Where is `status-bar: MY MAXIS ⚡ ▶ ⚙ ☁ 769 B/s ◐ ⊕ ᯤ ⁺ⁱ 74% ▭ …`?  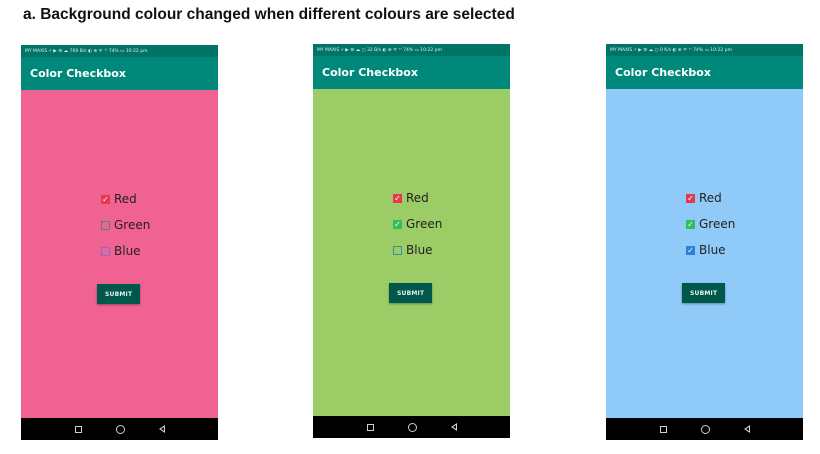
status-bar: MY MAXIS ⚡ ▶ ⚙ ☁ 769 B/s ◐ ⊕ ᯤ ⁺ⁱ 74% ▭ … is located at coordinates (119, 51).